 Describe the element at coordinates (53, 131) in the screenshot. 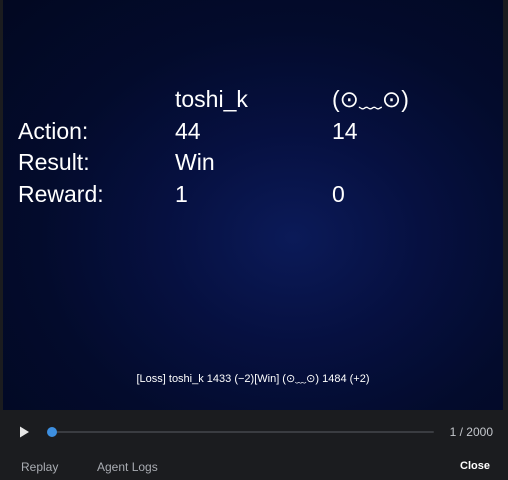

I see `action-label: Action:` at that location.